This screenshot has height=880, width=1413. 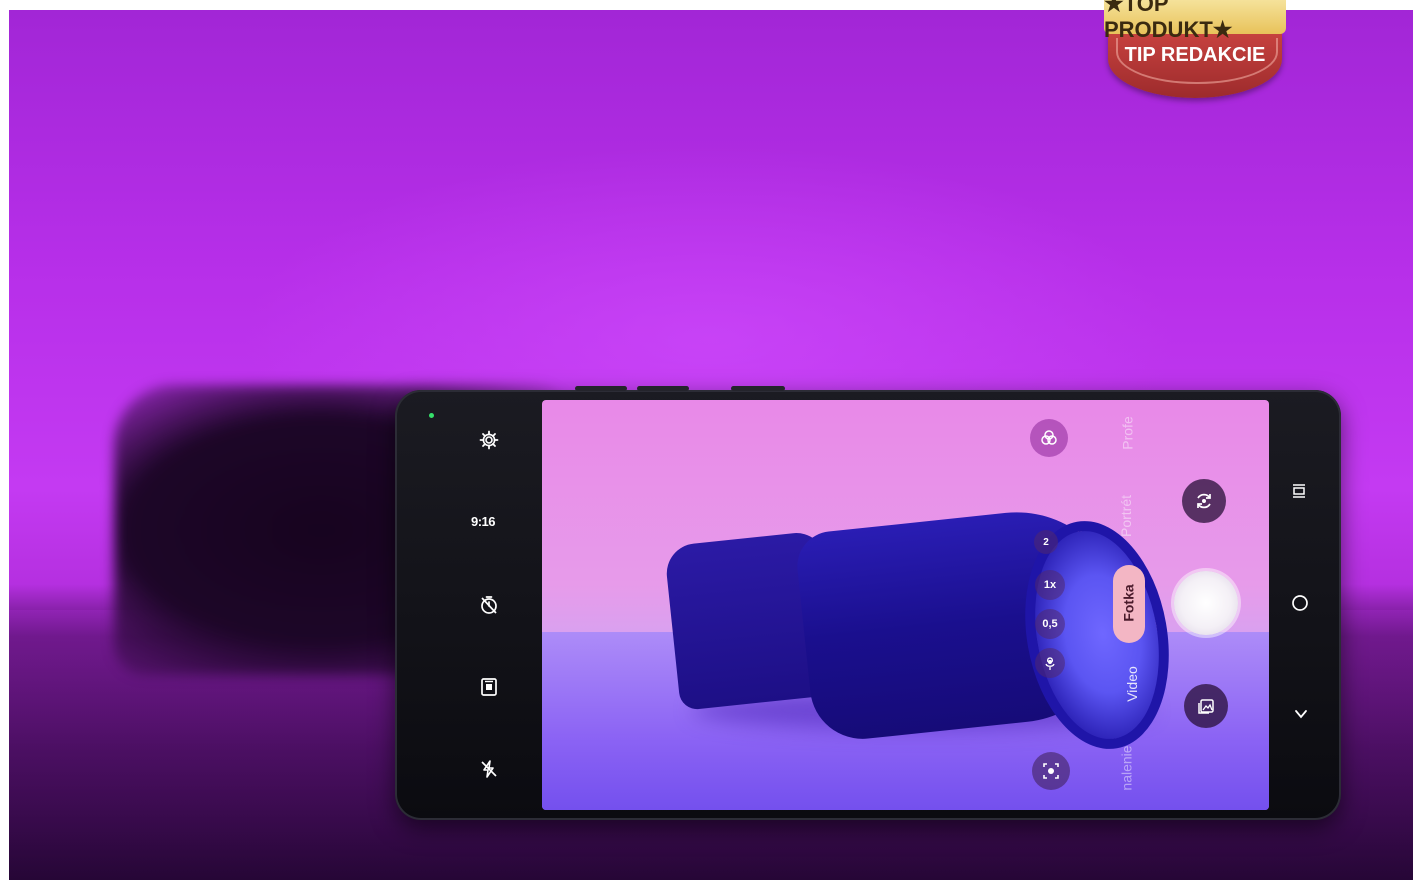 I want to click on shutter-button, so click(x=1206, y=603).